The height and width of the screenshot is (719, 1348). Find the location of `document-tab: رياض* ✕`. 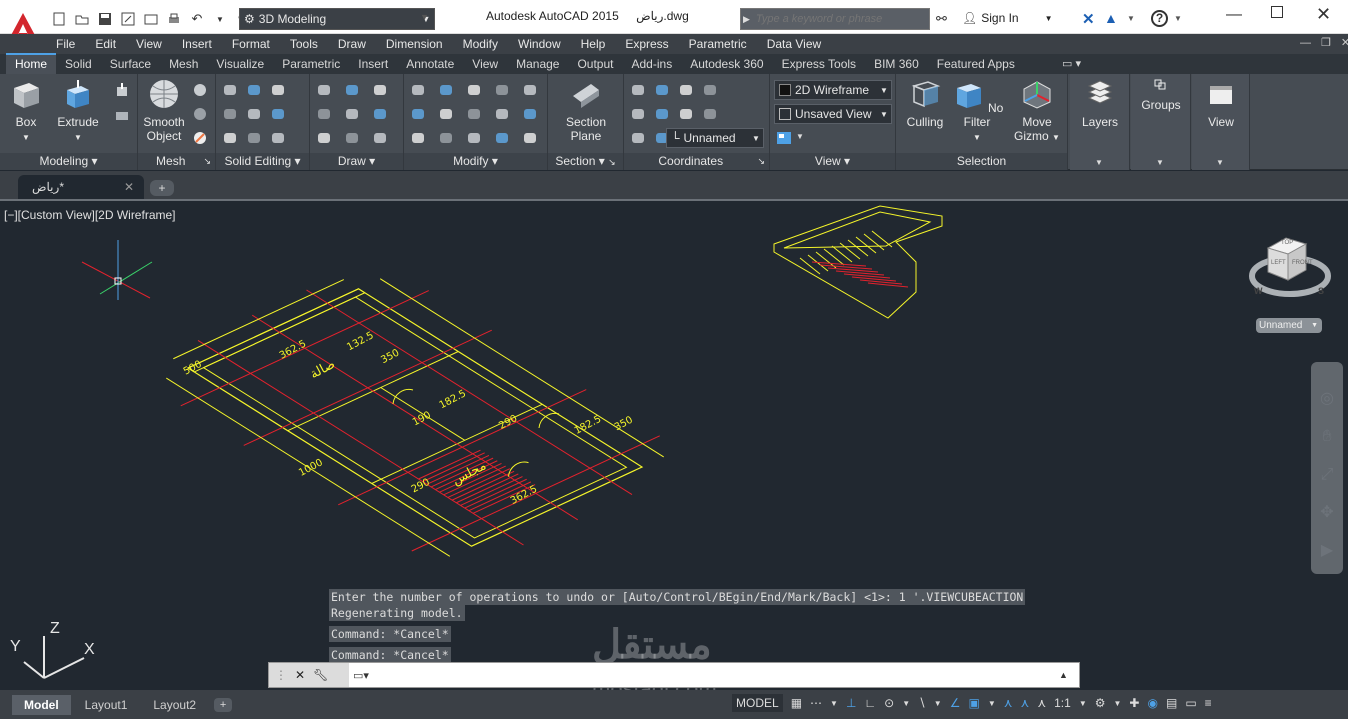

document-tab: رياض* ✕ is located at coordinates (81, 187).